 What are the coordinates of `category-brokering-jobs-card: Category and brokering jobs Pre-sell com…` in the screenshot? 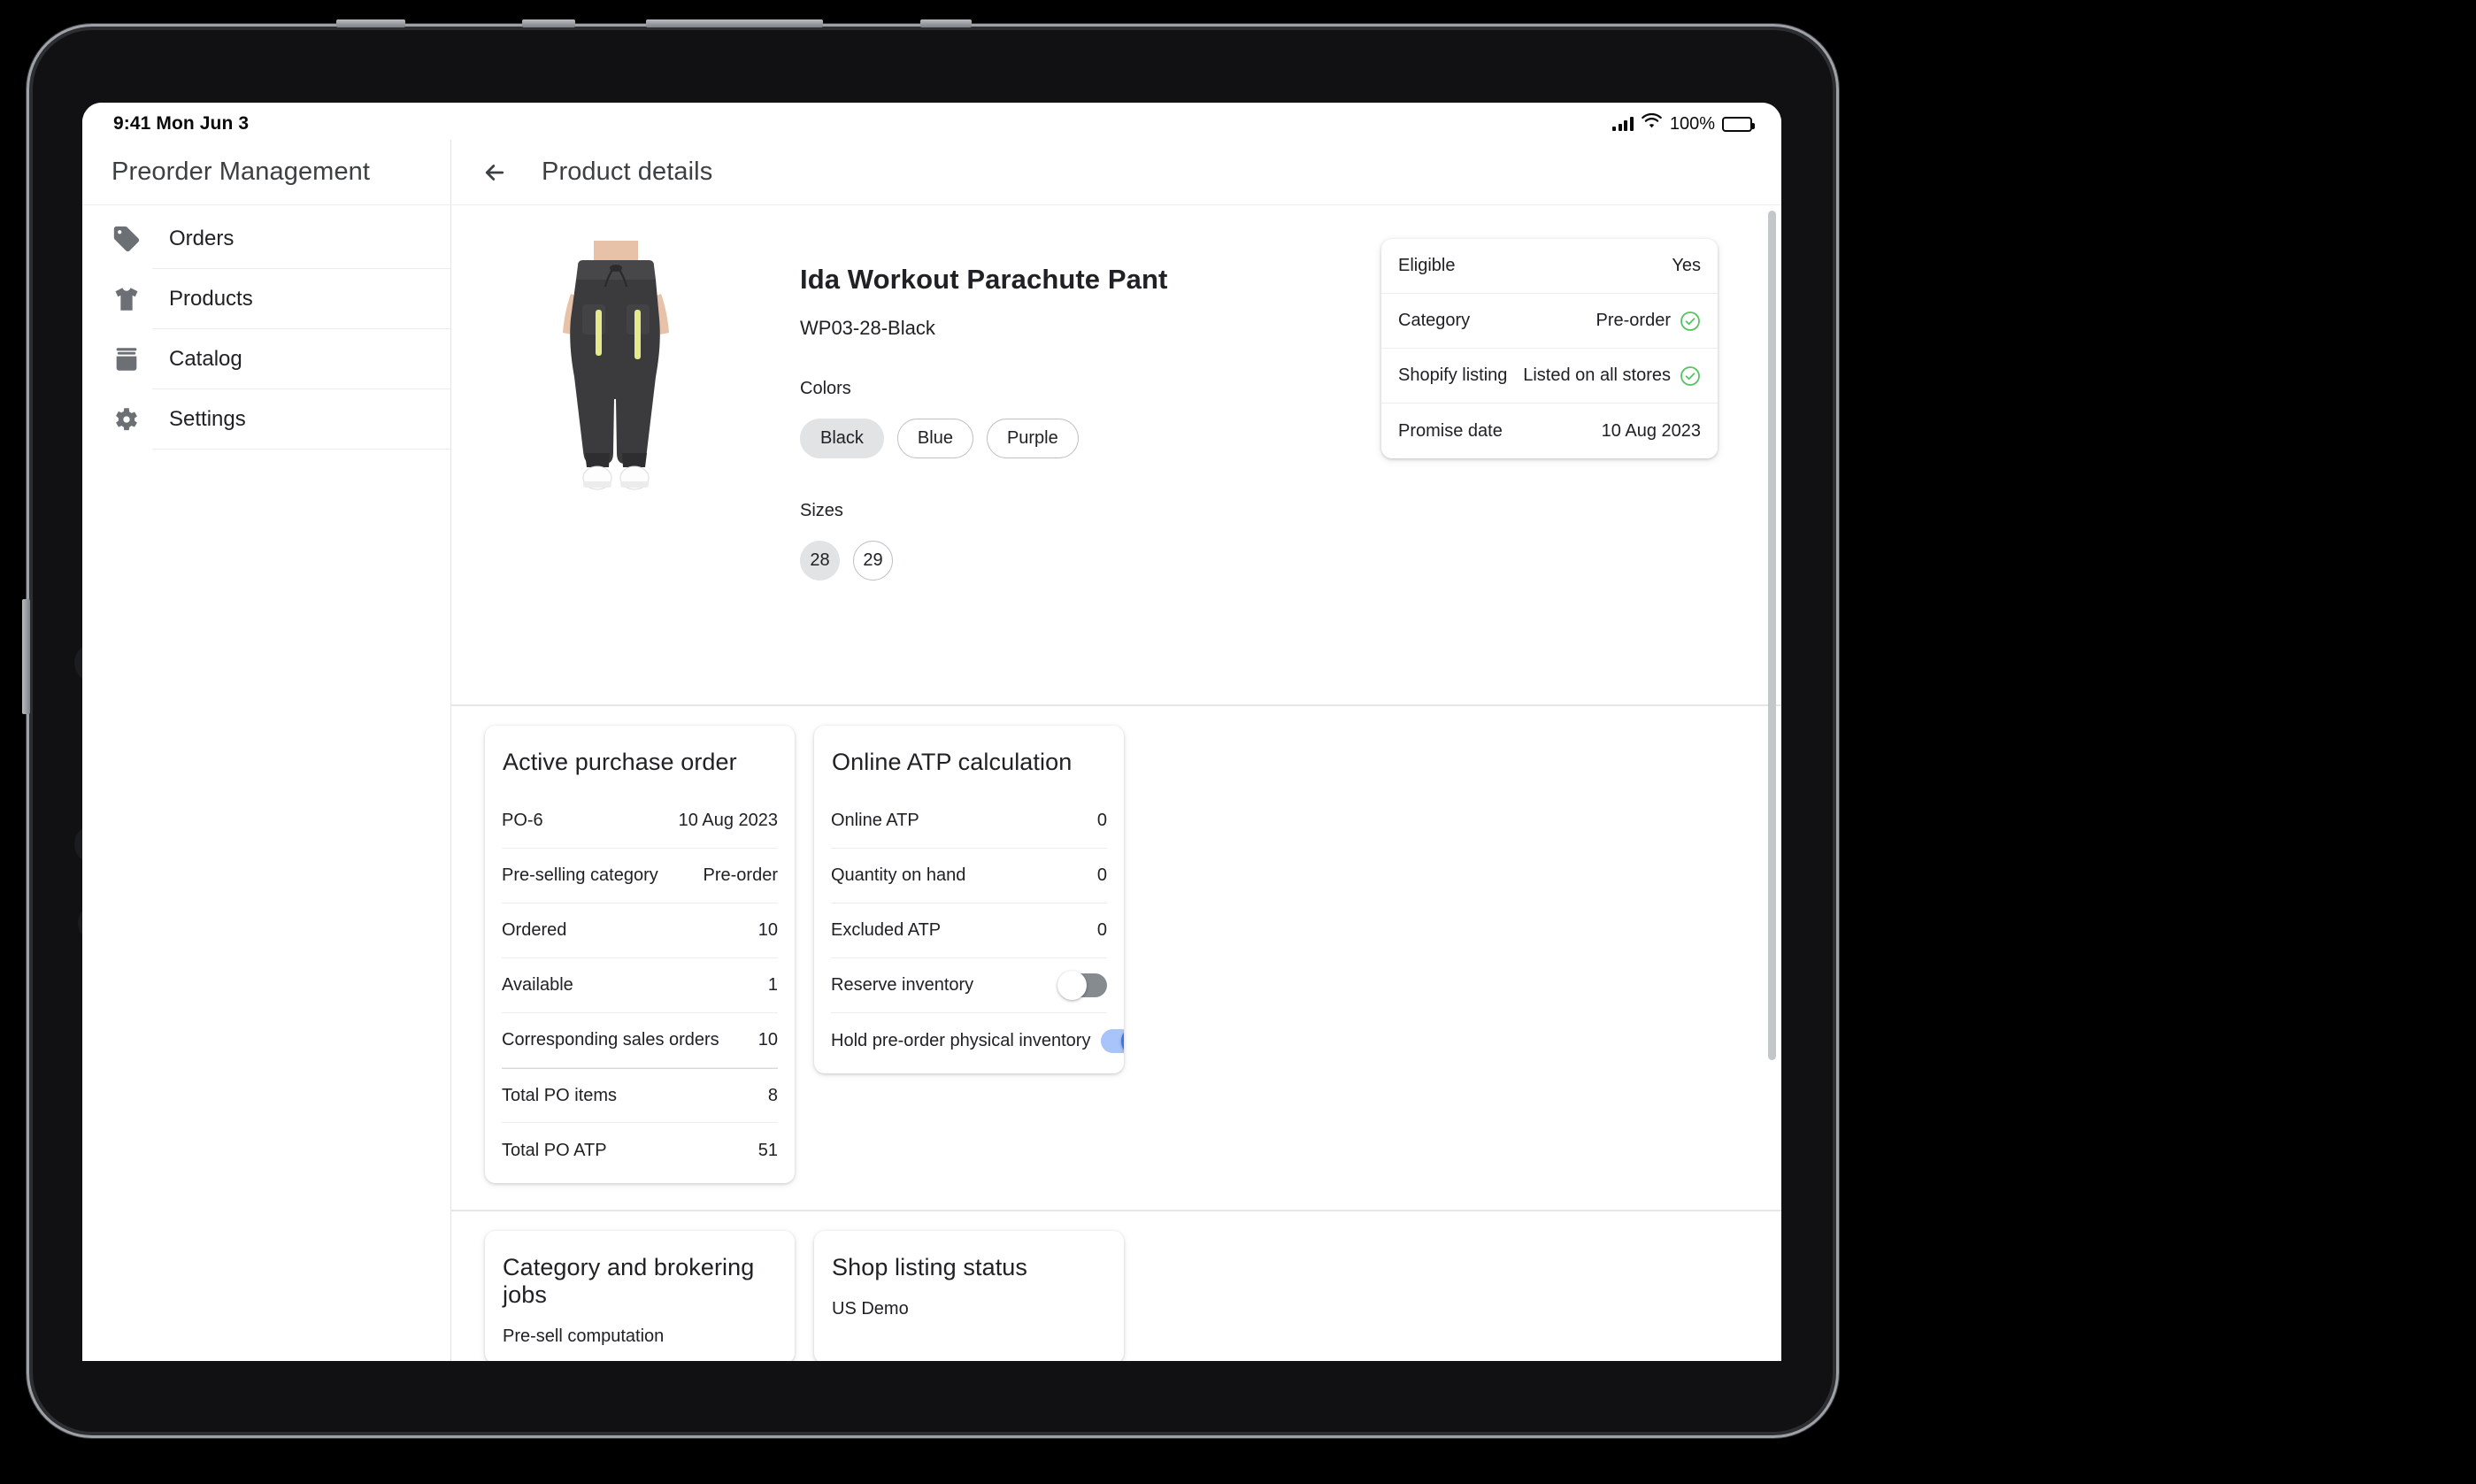 It's located at (640, 1296).